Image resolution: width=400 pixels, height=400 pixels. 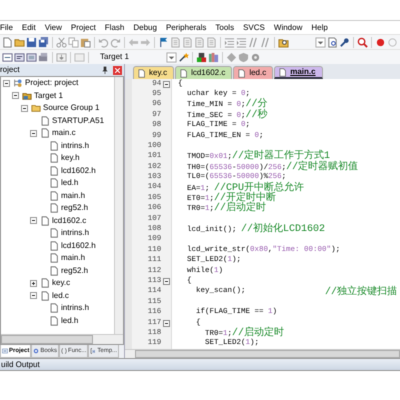 I want to click on save-all-icon, so click(x=43, y=42).